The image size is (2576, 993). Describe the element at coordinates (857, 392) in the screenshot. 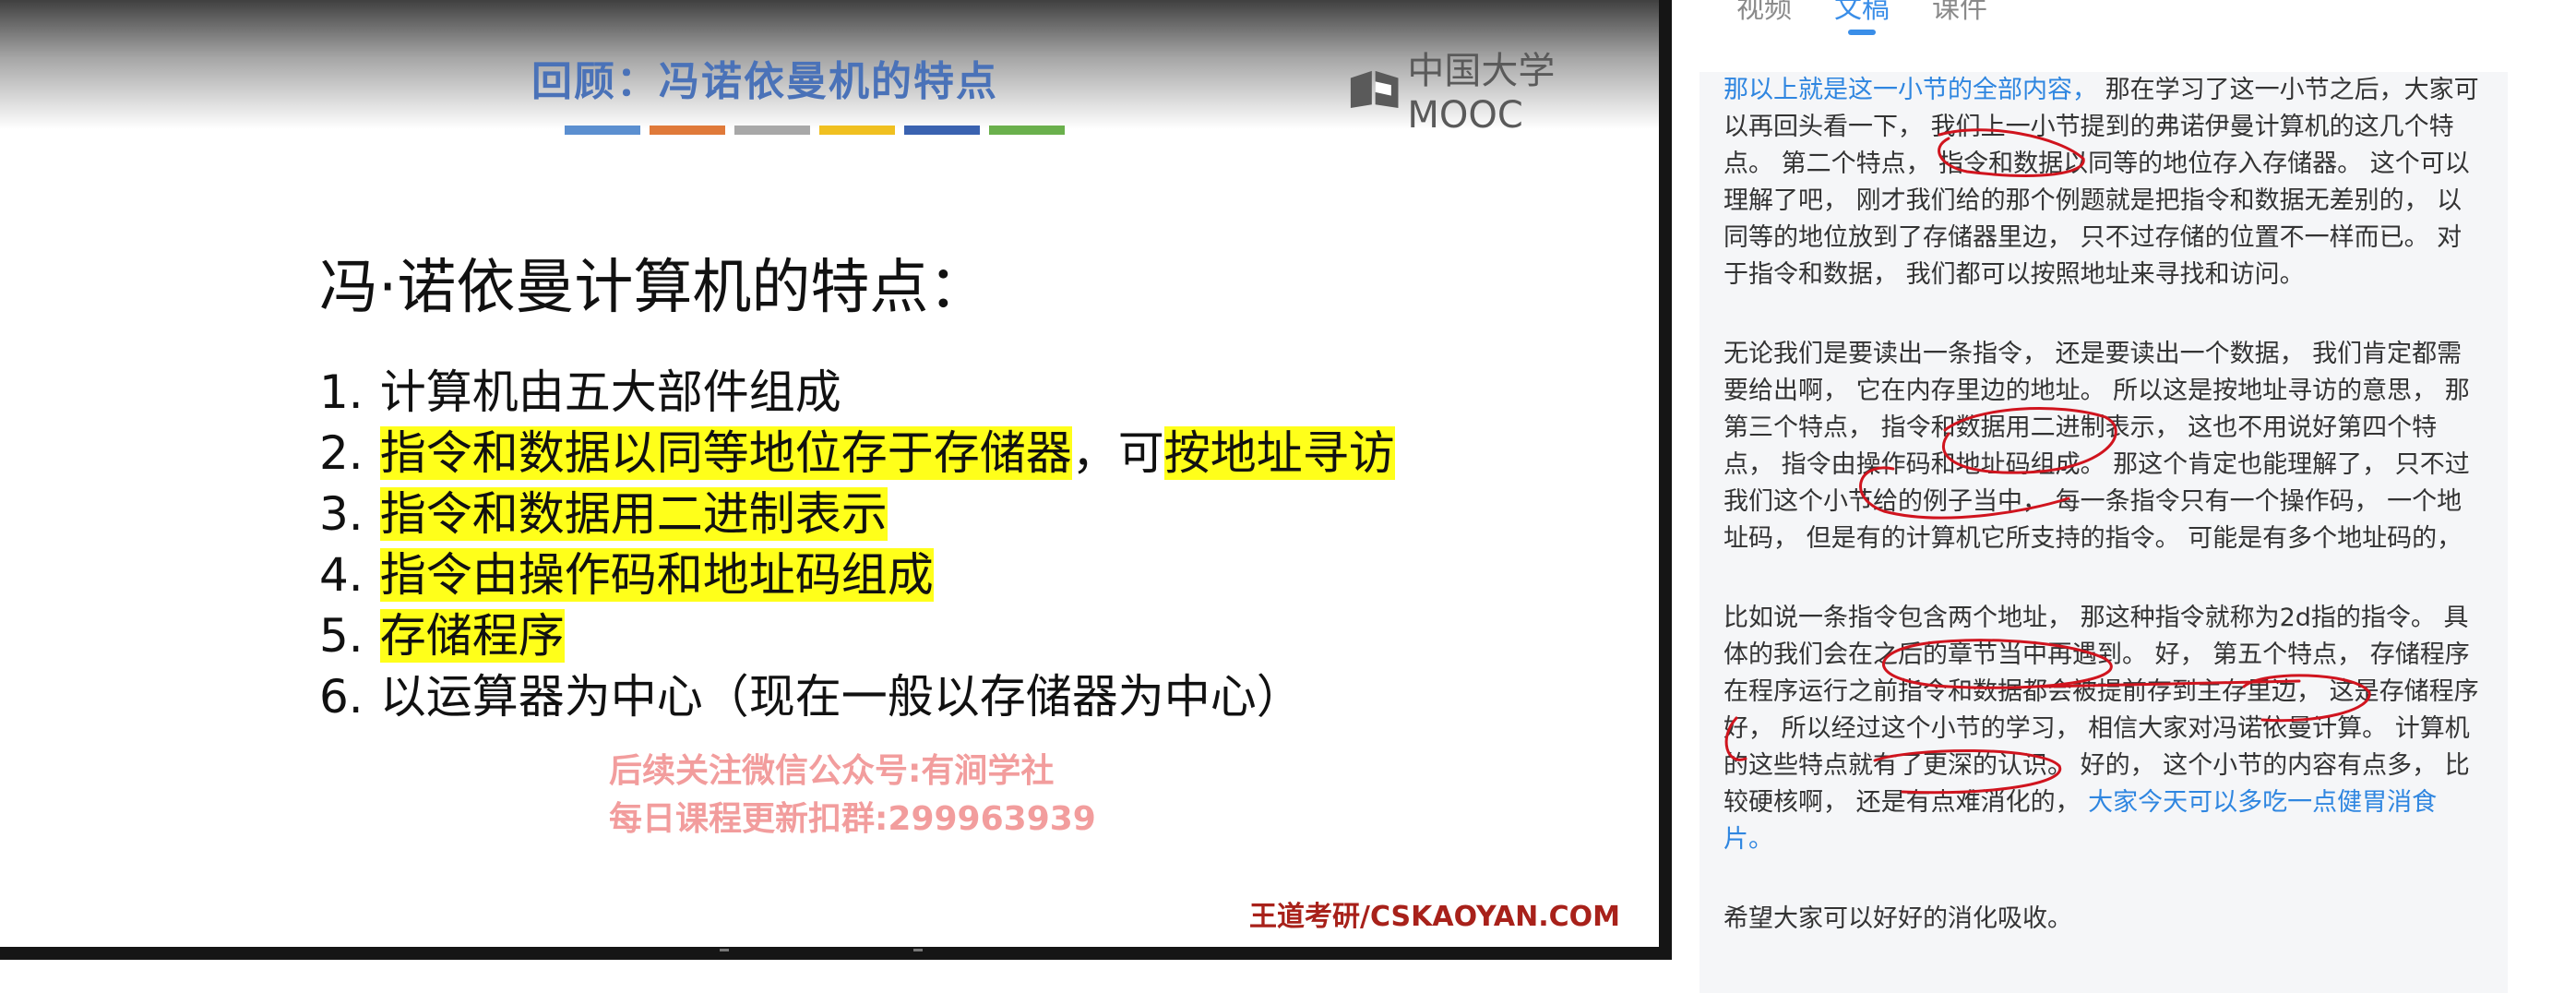

I see `feature-item: 1. 计算机由五大部件组成` at that location.